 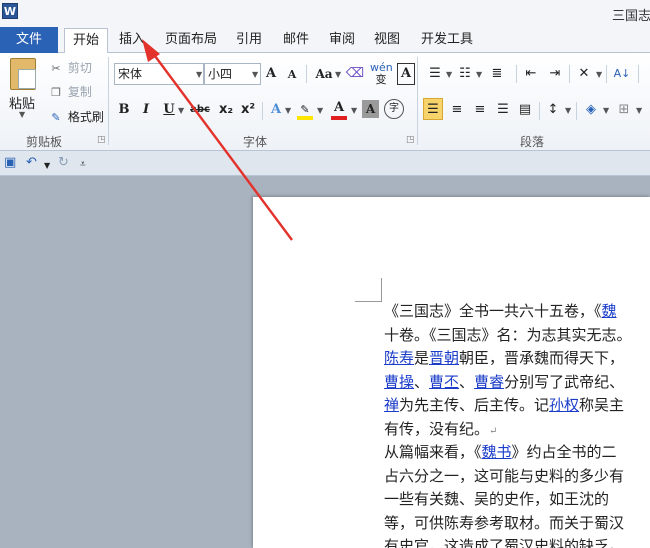 What do you see at coordinates (10, 11) in the screenshot?
I see `word-app-icon: W` at bounding box center [10, 11].